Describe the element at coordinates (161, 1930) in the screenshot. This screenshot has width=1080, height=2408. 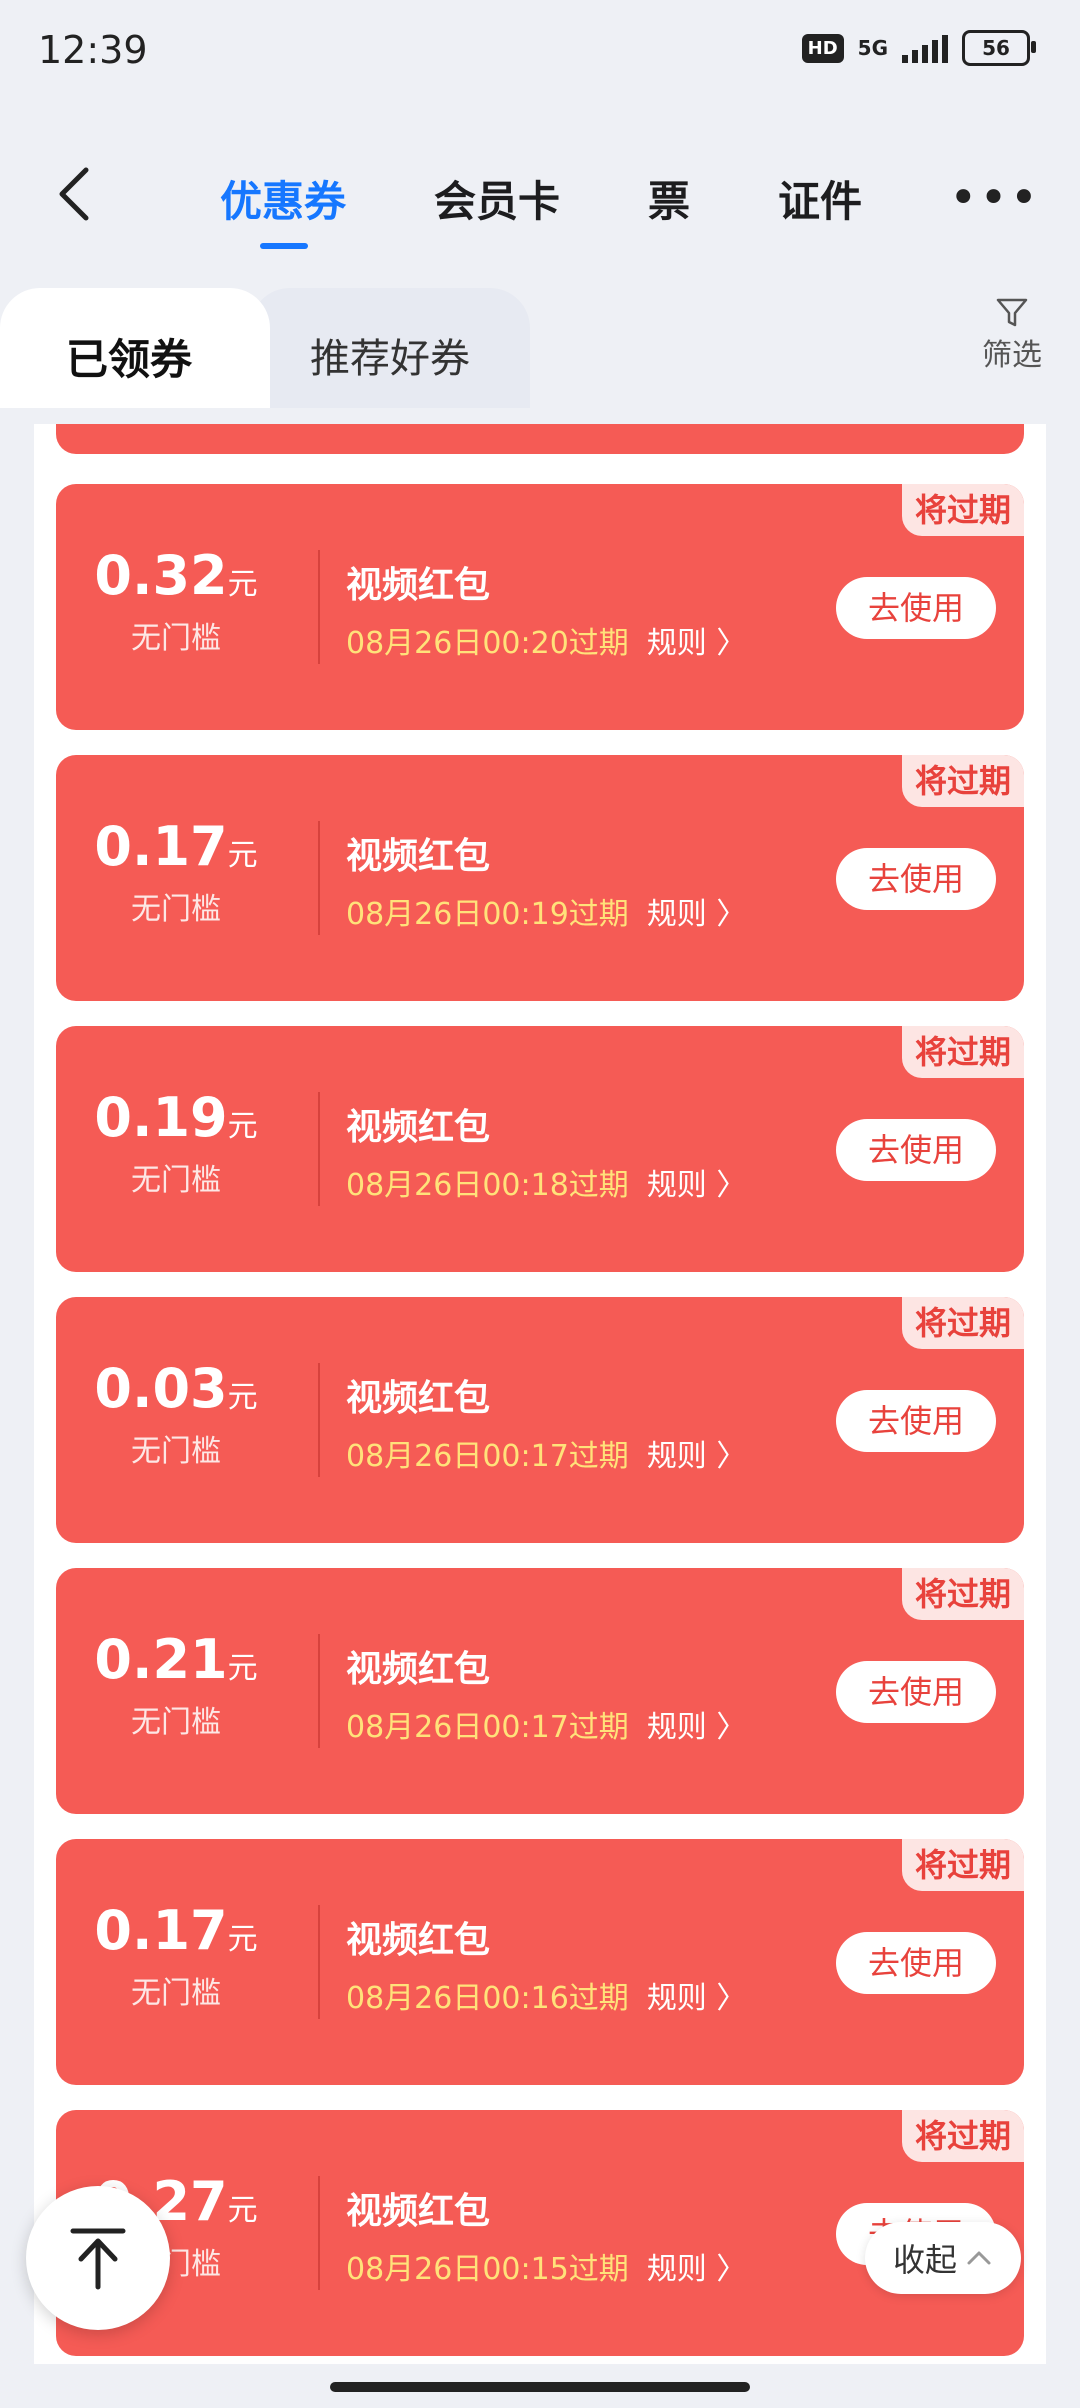
I see `amount-value: 0.17` at that location.